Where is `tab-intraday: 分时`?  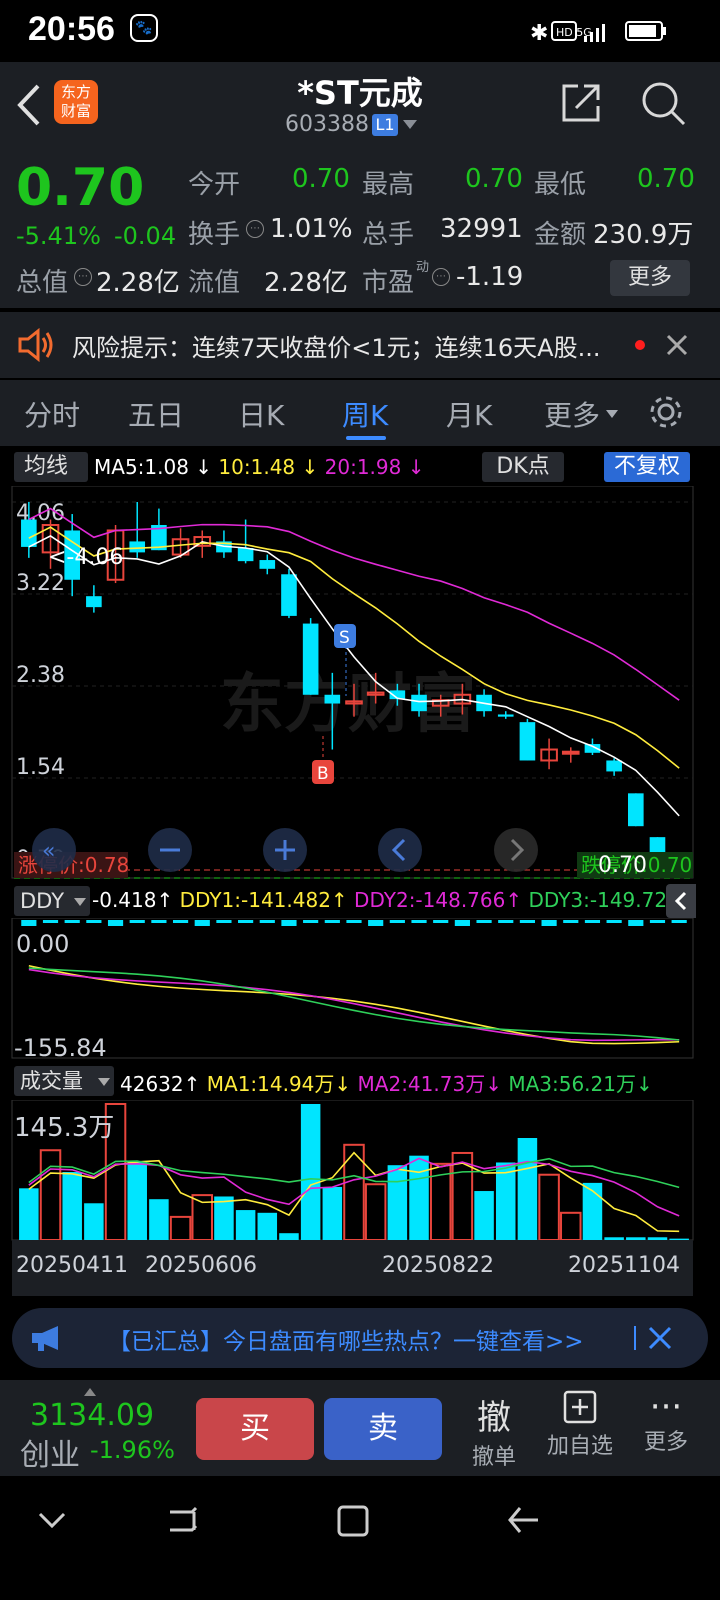
tab-intraday: 分时 is located at coordinates (52, 414).